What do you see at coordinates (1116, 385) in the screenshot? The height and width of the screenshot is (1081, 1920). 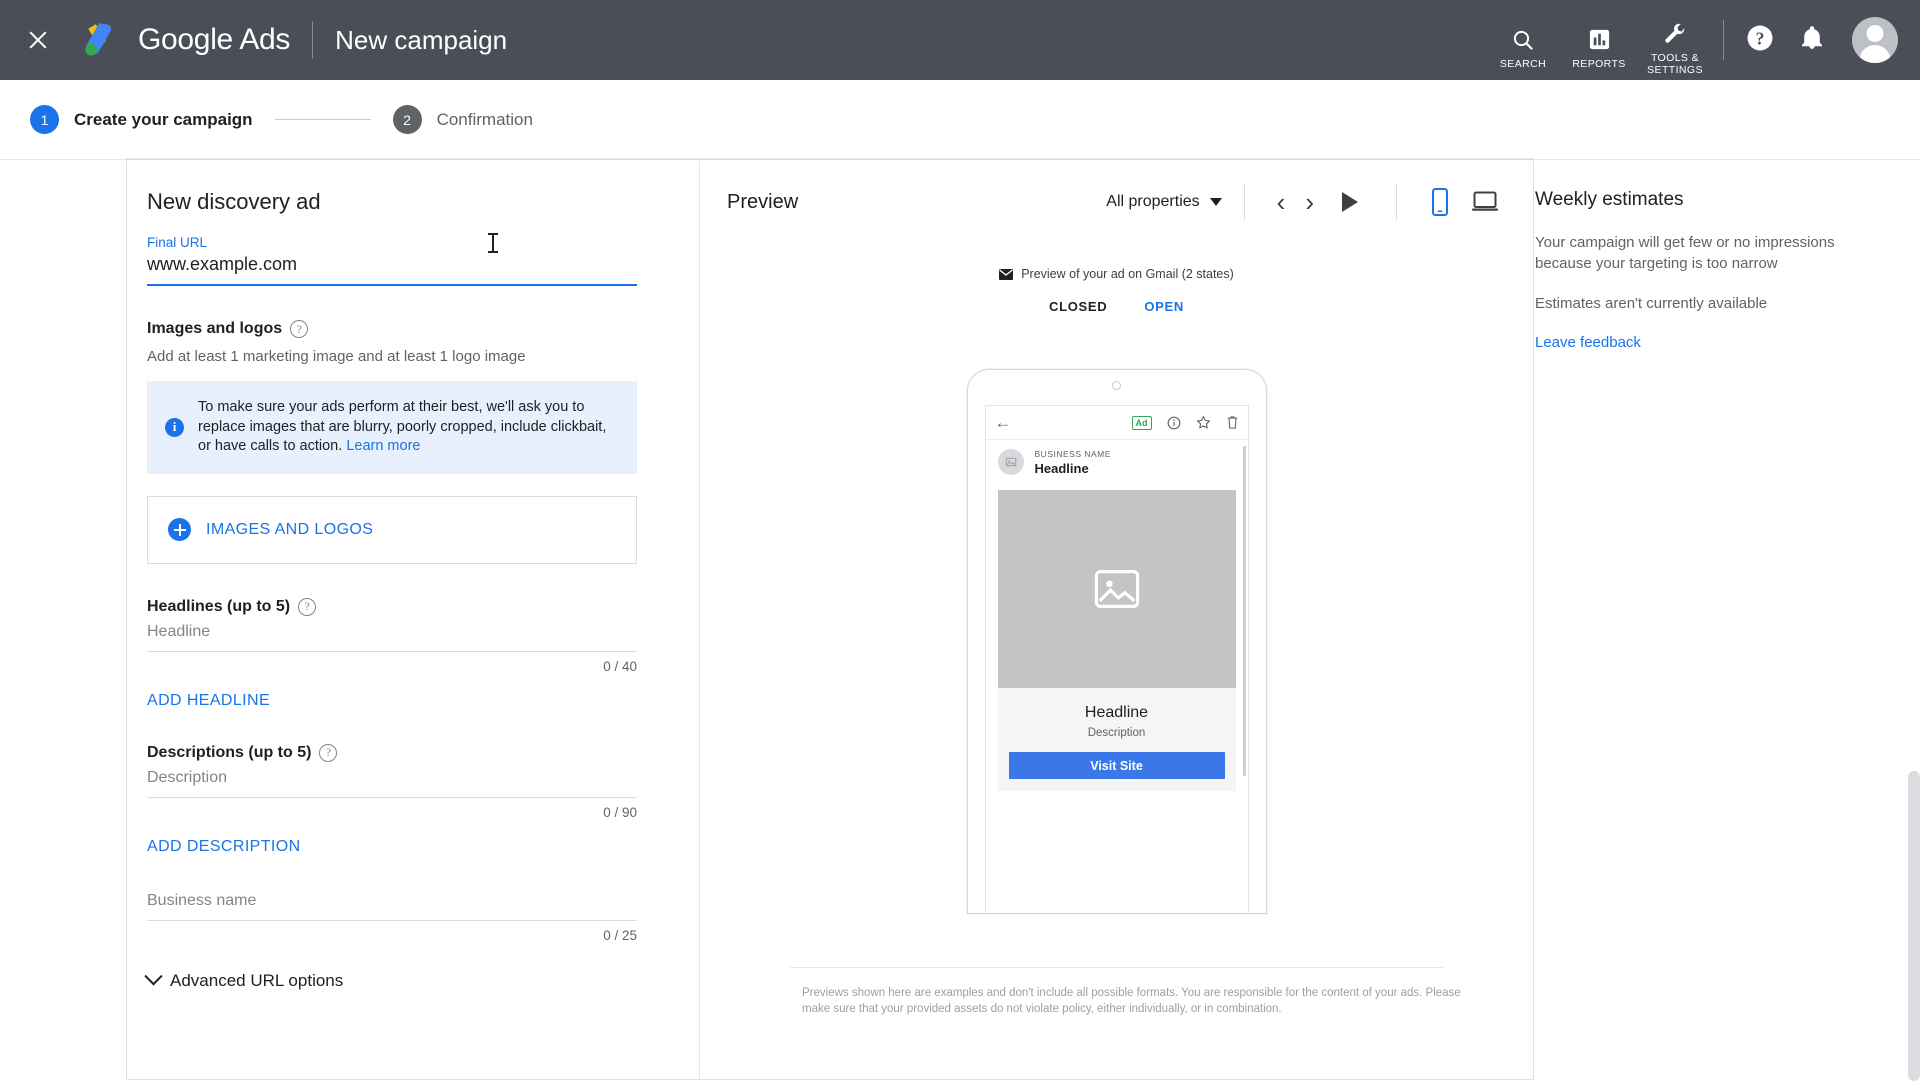 I see `phone-speaker-icon` at bounding box center [1116, 385].